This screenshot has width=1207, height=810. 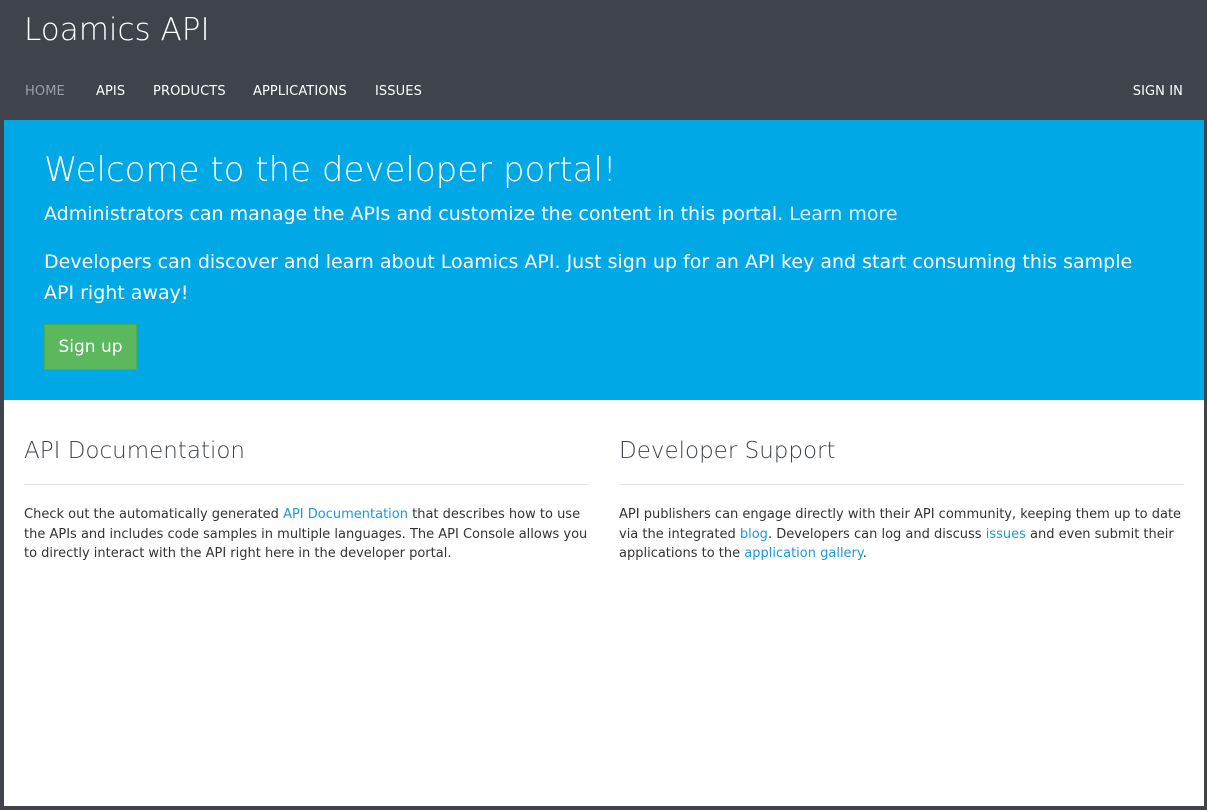 What do you see at coordinates (345, 514) in the screenshot?
I see `api-documentation-link: API Documentation` at bounding box center [345, 514].